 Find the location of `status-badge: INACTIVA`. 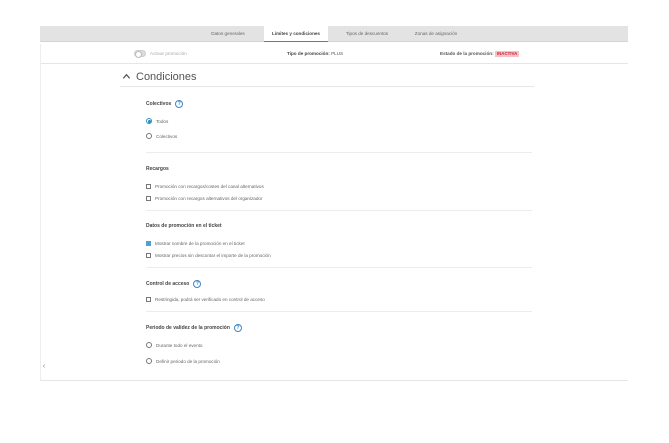

status-badge: INACTIVA is located at coordinates (507, 53).